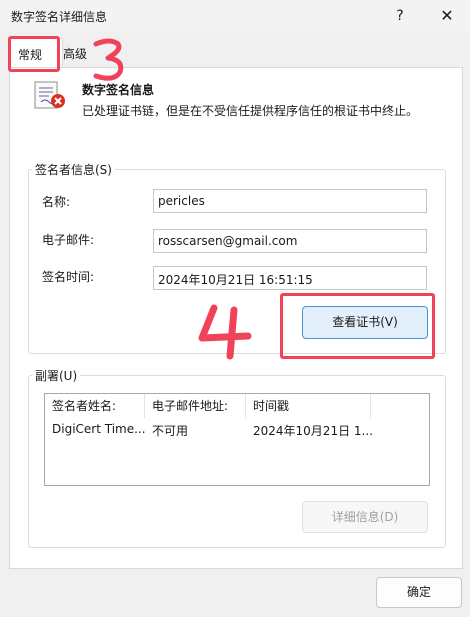 The image size is (470, 617). What do you see at coordinates (49, 95) in the screenshot?
I see `certificate-error-icon` at bounding box center [49, 95].